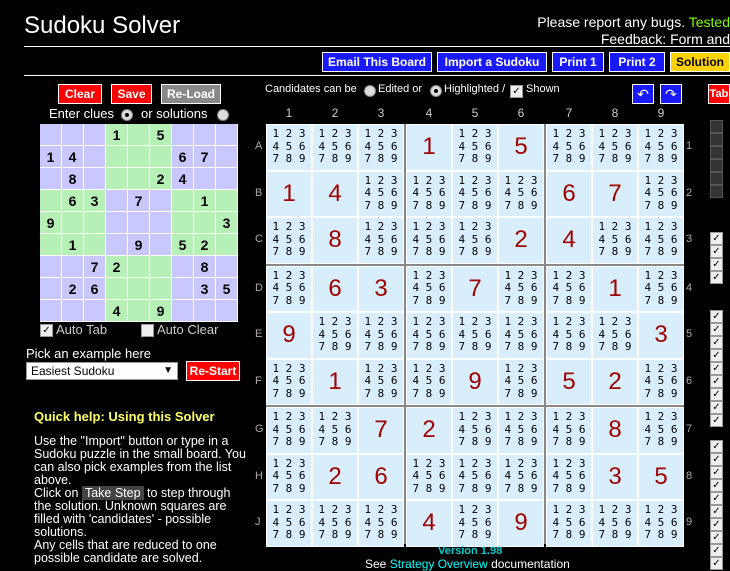 The image size is (730, 571). Describe the element at coordinates (127, 115) in the screenshot. I see `enter-clues-radio` at that location.